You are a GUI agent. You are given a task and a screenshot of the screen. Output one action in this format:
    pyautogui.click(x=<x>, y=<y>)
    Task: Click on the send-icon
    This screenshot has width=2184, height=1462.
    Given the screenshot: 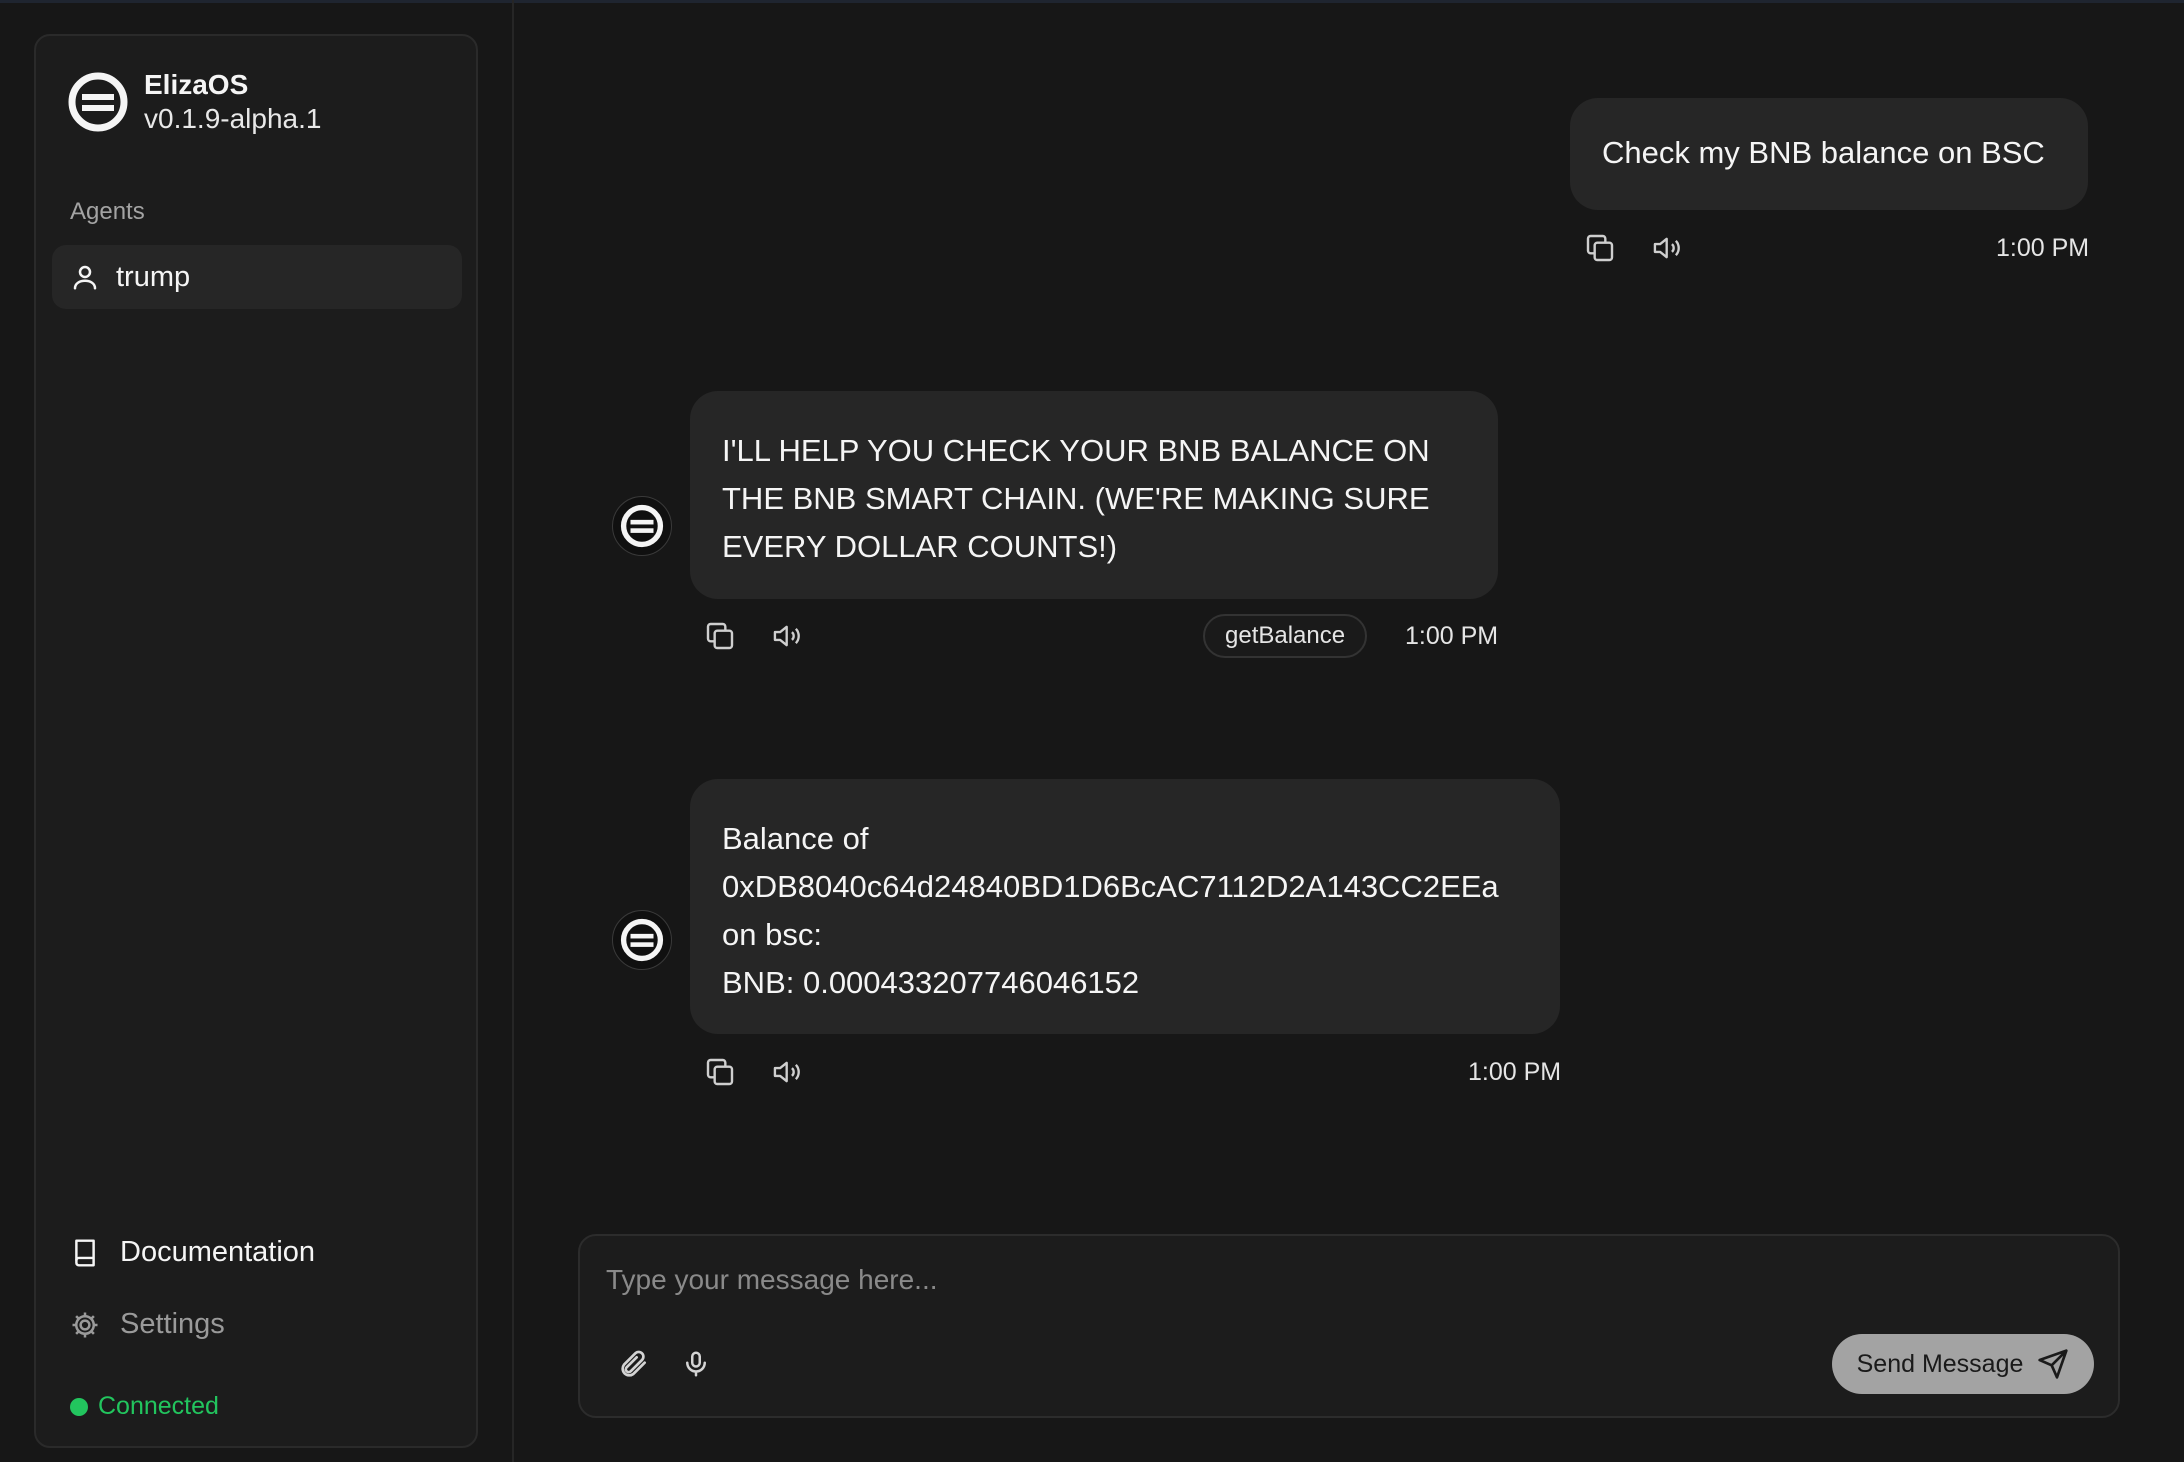 What is the action you would take?
    pyautogui.click(x=2053, y=1364)
    